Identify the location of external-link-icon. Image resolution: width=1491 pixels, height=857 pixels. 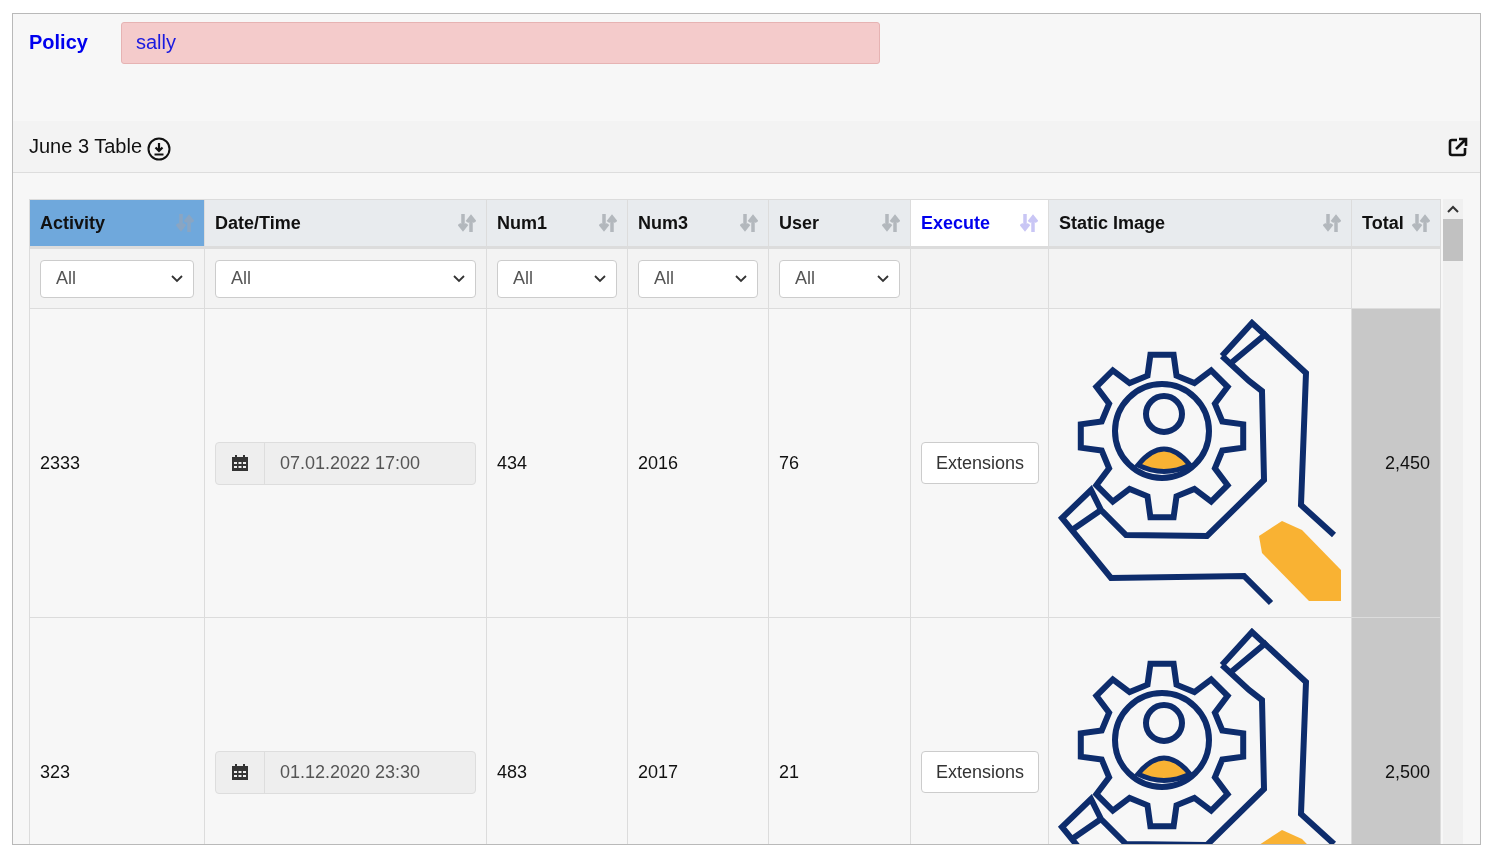
(1458, 146).